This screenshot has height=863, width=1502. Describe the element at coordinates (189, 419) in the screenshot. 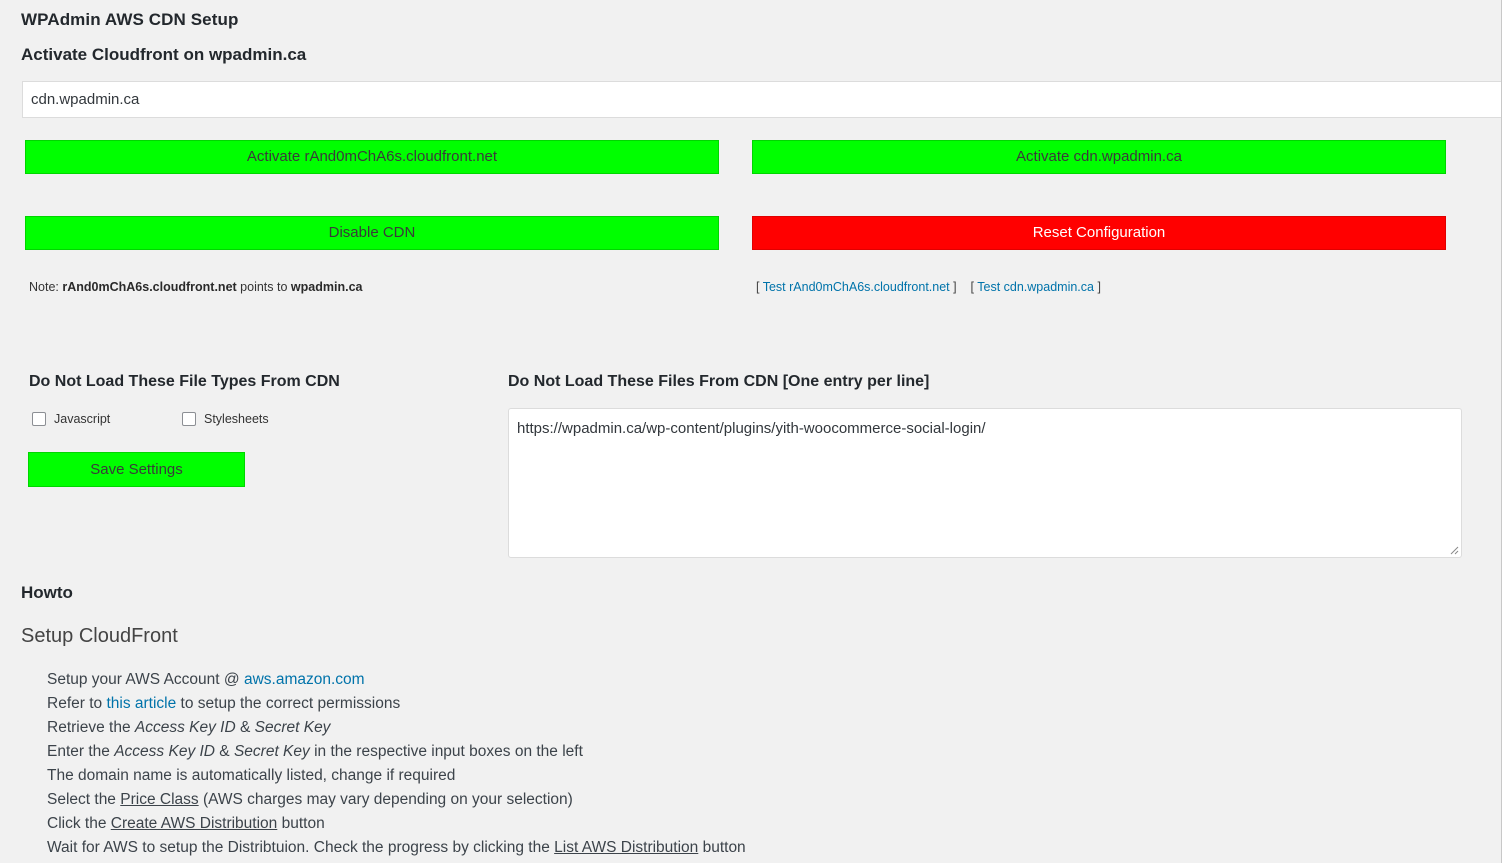

I see `stylesheets-checkbox` at that location.